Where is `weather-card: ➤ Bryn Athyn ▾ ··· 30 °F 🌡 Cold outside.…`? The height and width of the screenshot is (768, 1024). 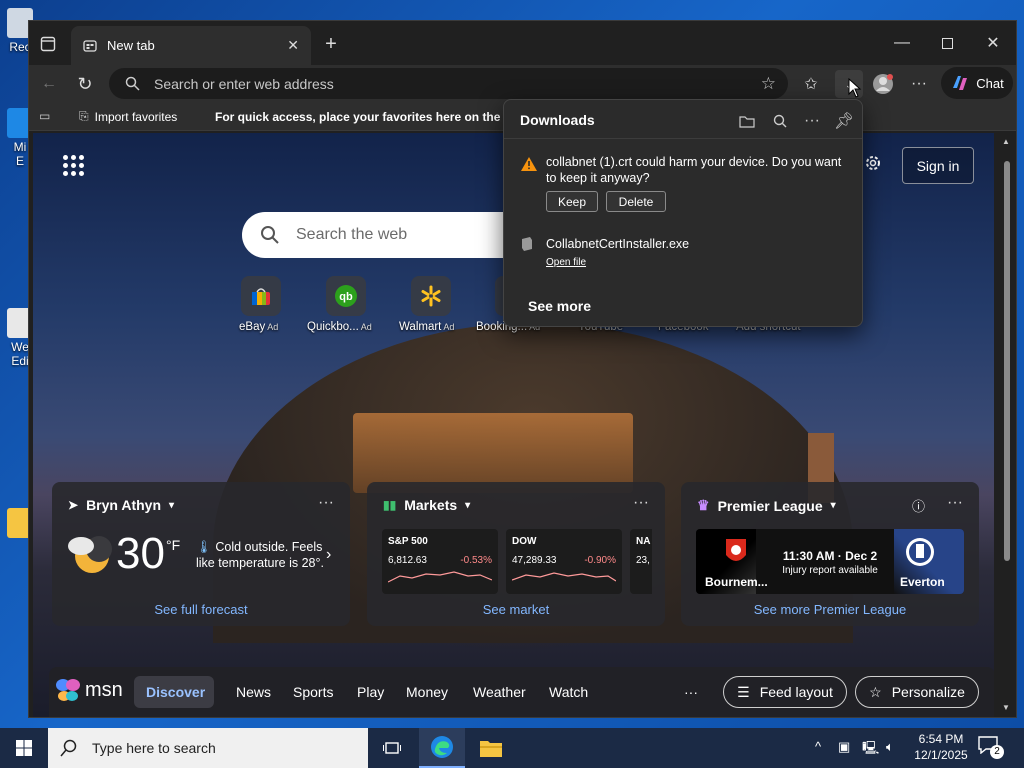 weather-card: ➤ Bryn Athyn ▾ ··· 30 °F 🌡 Cold outside.… is located at coordinates (201, 554).